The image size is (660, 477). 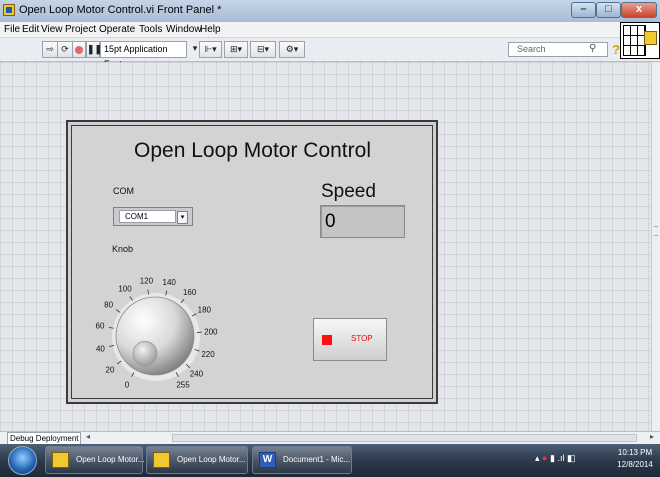 I want to click on vertical-scrollbar, so click(x=655, y=246).